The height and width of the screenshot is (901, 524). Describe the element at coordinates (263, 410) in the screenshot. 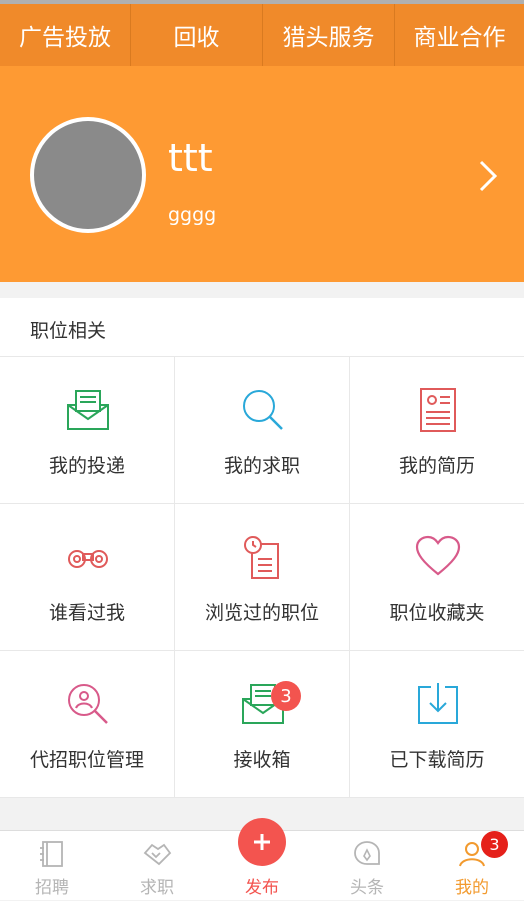

I see `search-icon` at that location.